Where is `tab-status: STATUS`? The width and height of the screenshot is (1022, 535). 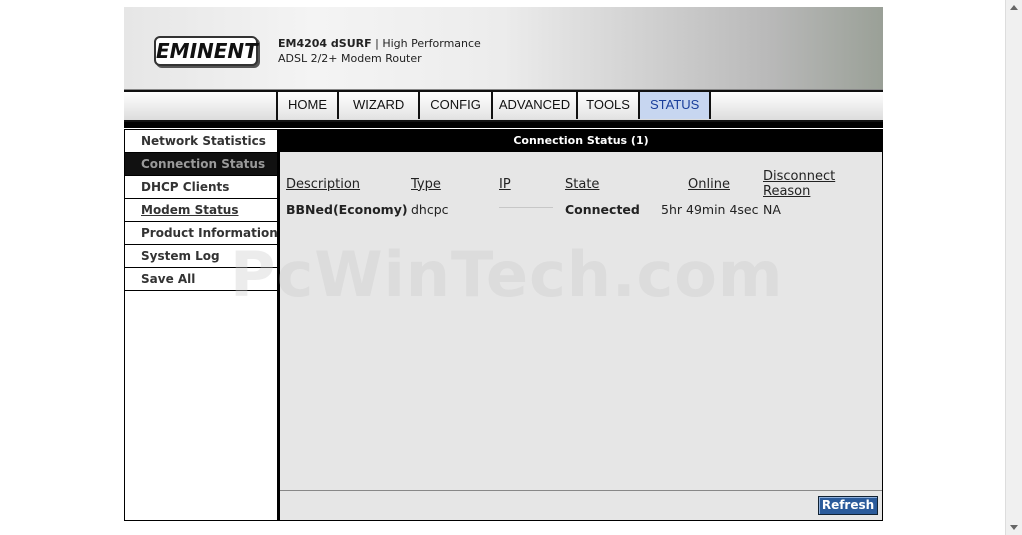
tab-status: STATUS is located at coordinates (675, 105).